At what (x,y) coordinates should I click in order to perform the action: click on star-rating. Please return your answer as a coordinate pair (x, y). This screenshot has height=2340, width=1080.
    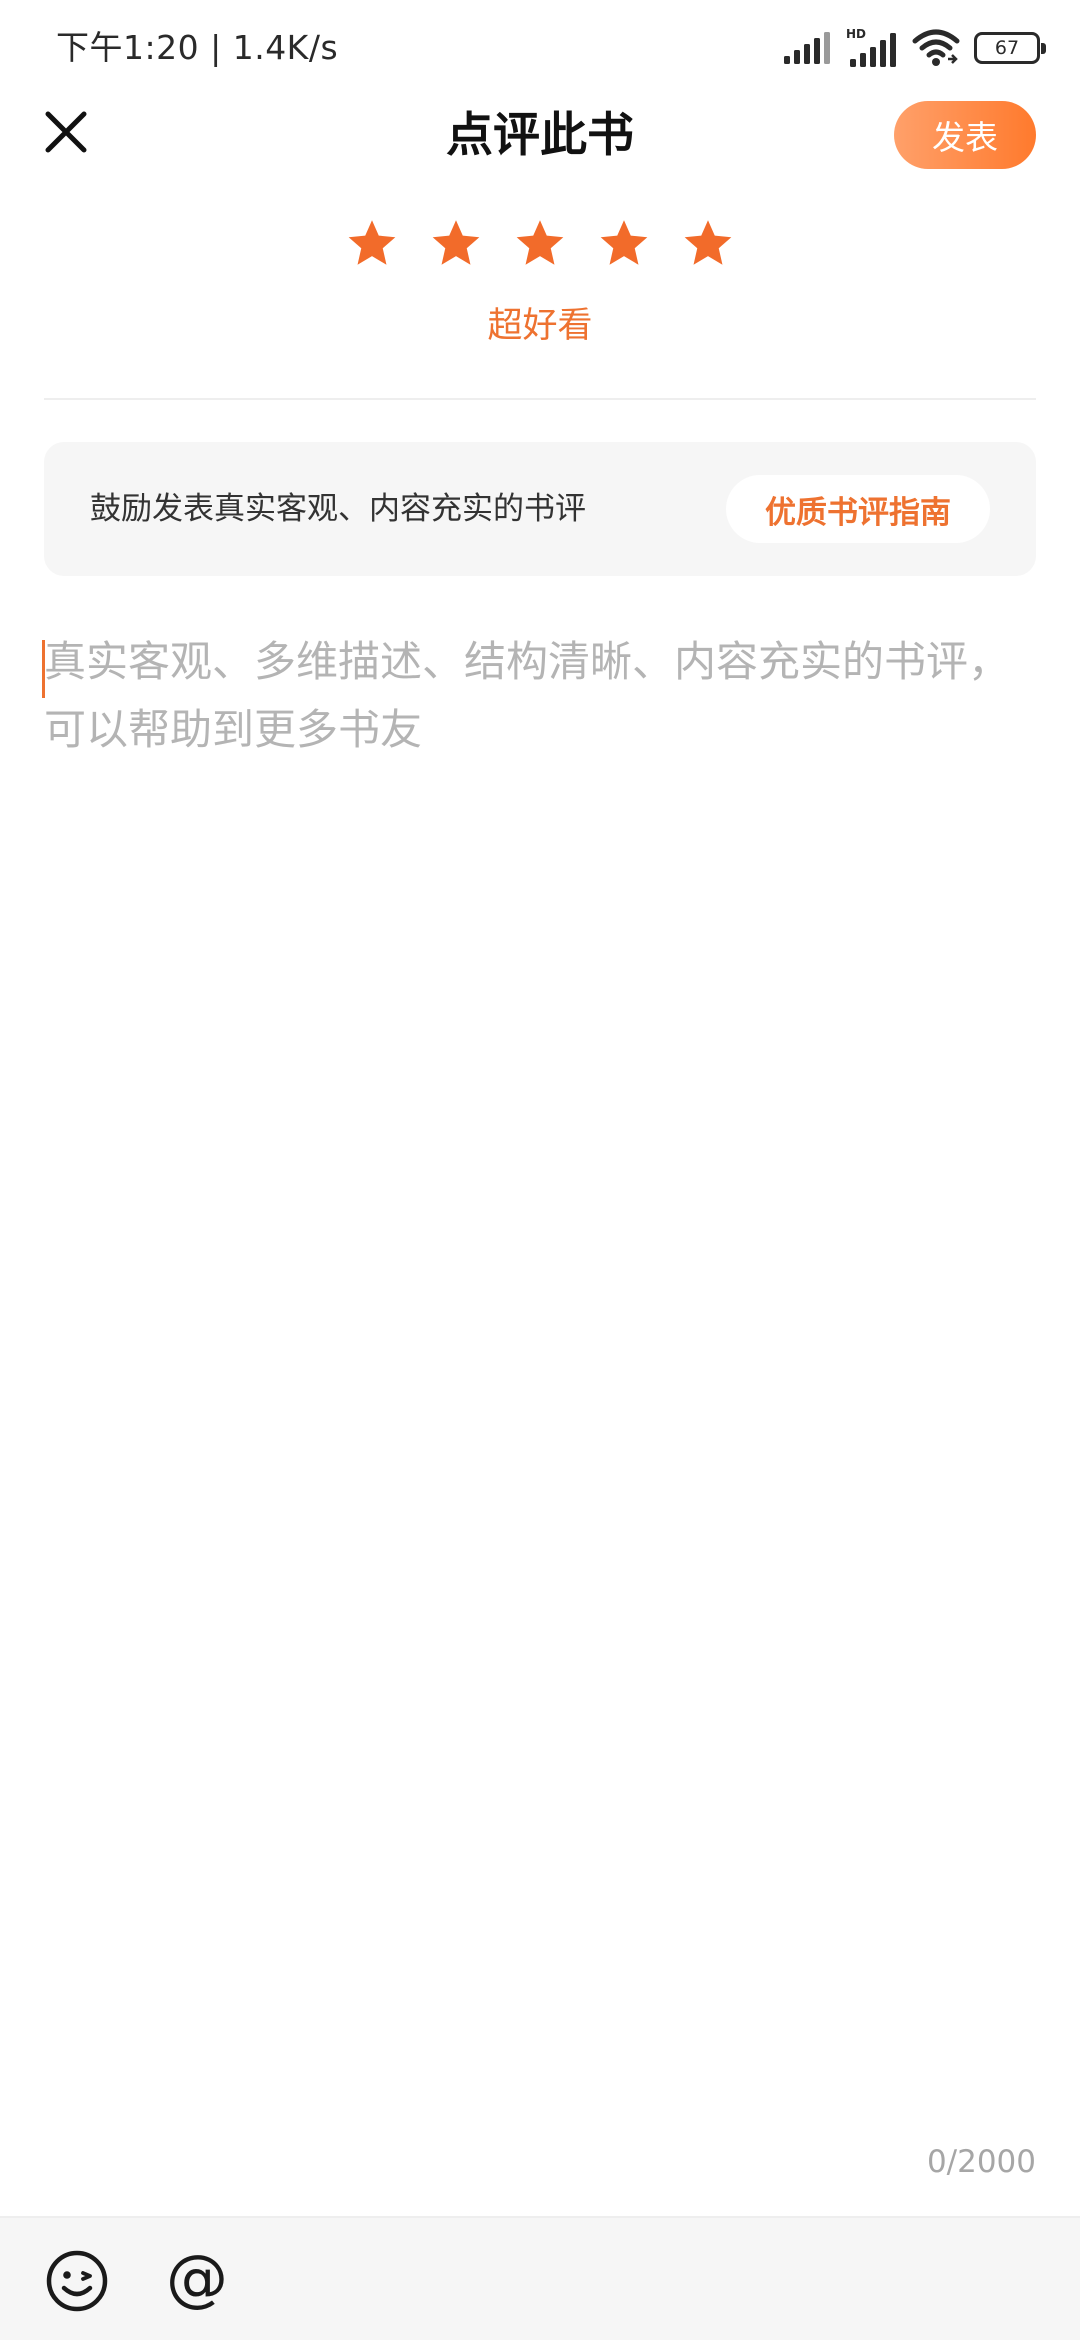
    Looking at the image, I should click on (540, 244).